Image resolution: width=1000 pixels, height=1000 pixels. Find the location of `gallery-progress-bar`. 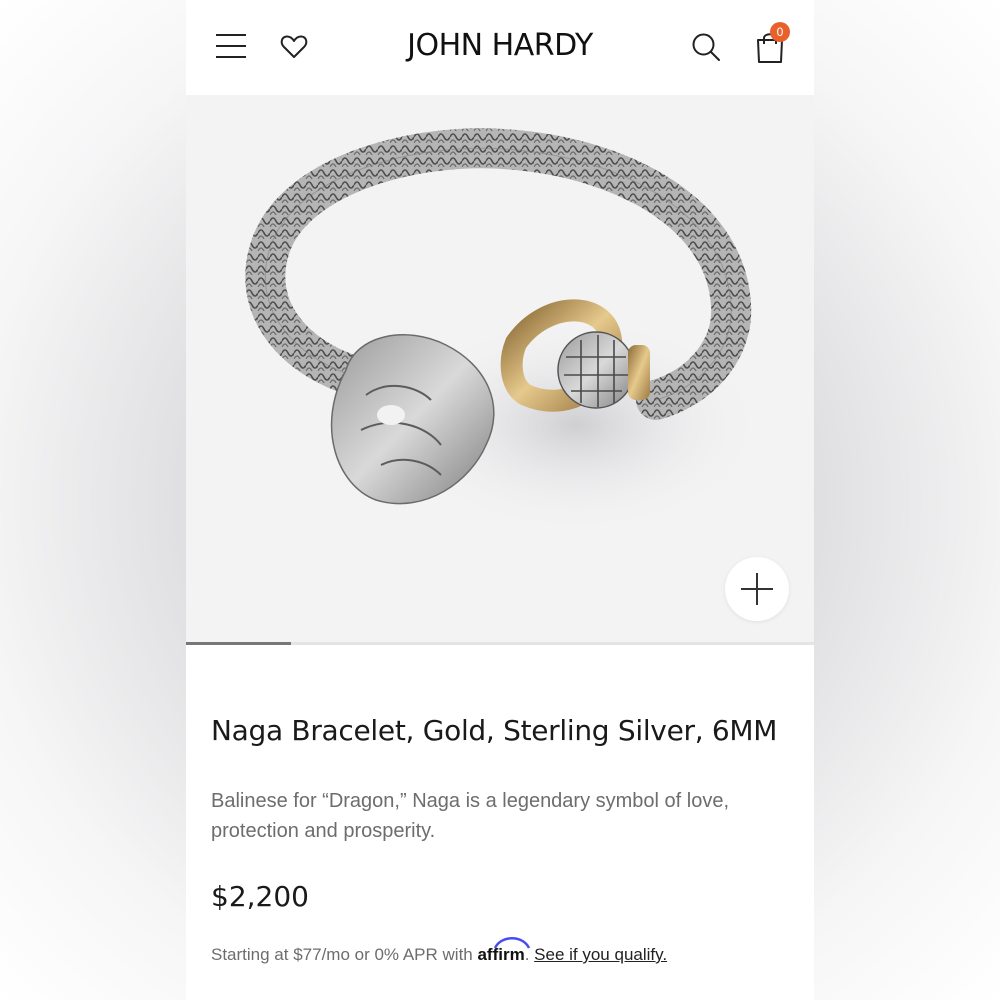

gallery-progress-bar is located at coordinates (500, 643).